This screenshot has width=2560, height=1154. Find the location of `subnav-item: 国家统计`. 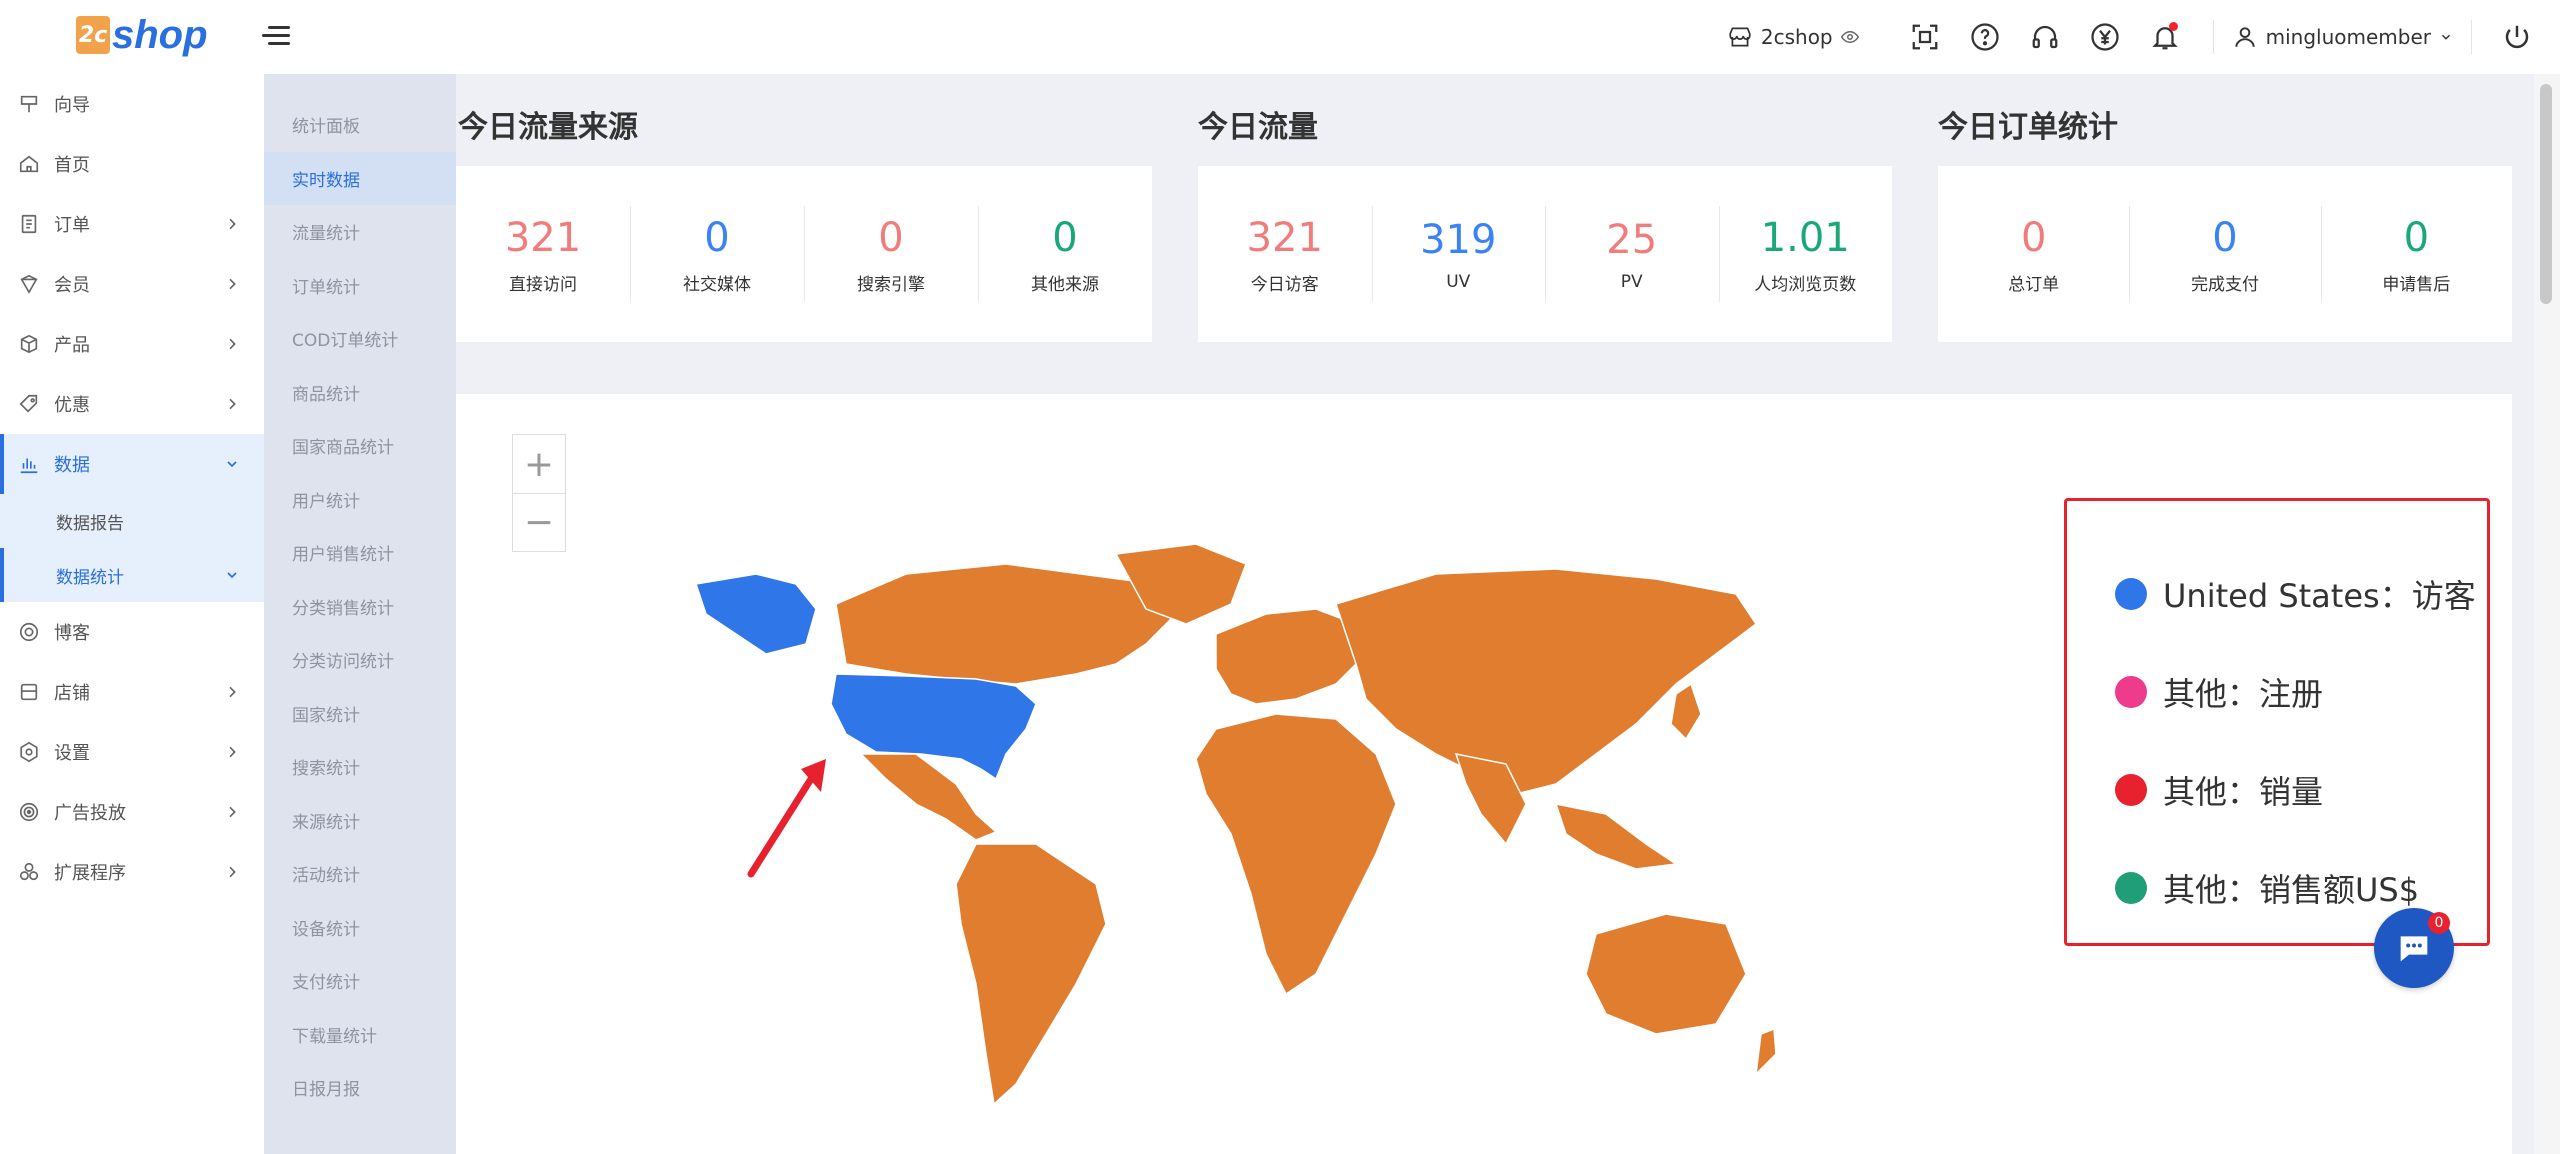

subnav-item: 国家统计 is located at coordinates (360, 714).